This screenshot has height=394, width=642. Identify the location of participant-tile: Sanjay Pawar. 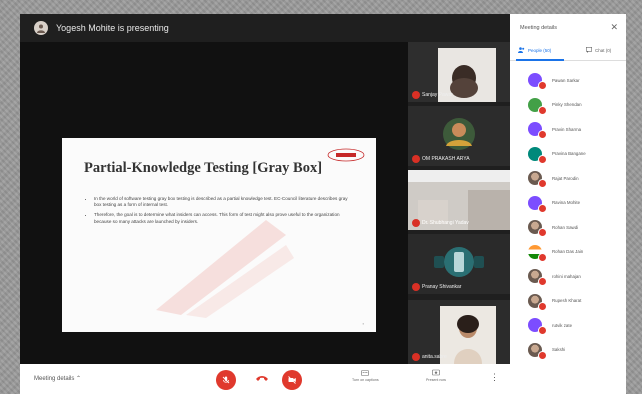
(459, 72).